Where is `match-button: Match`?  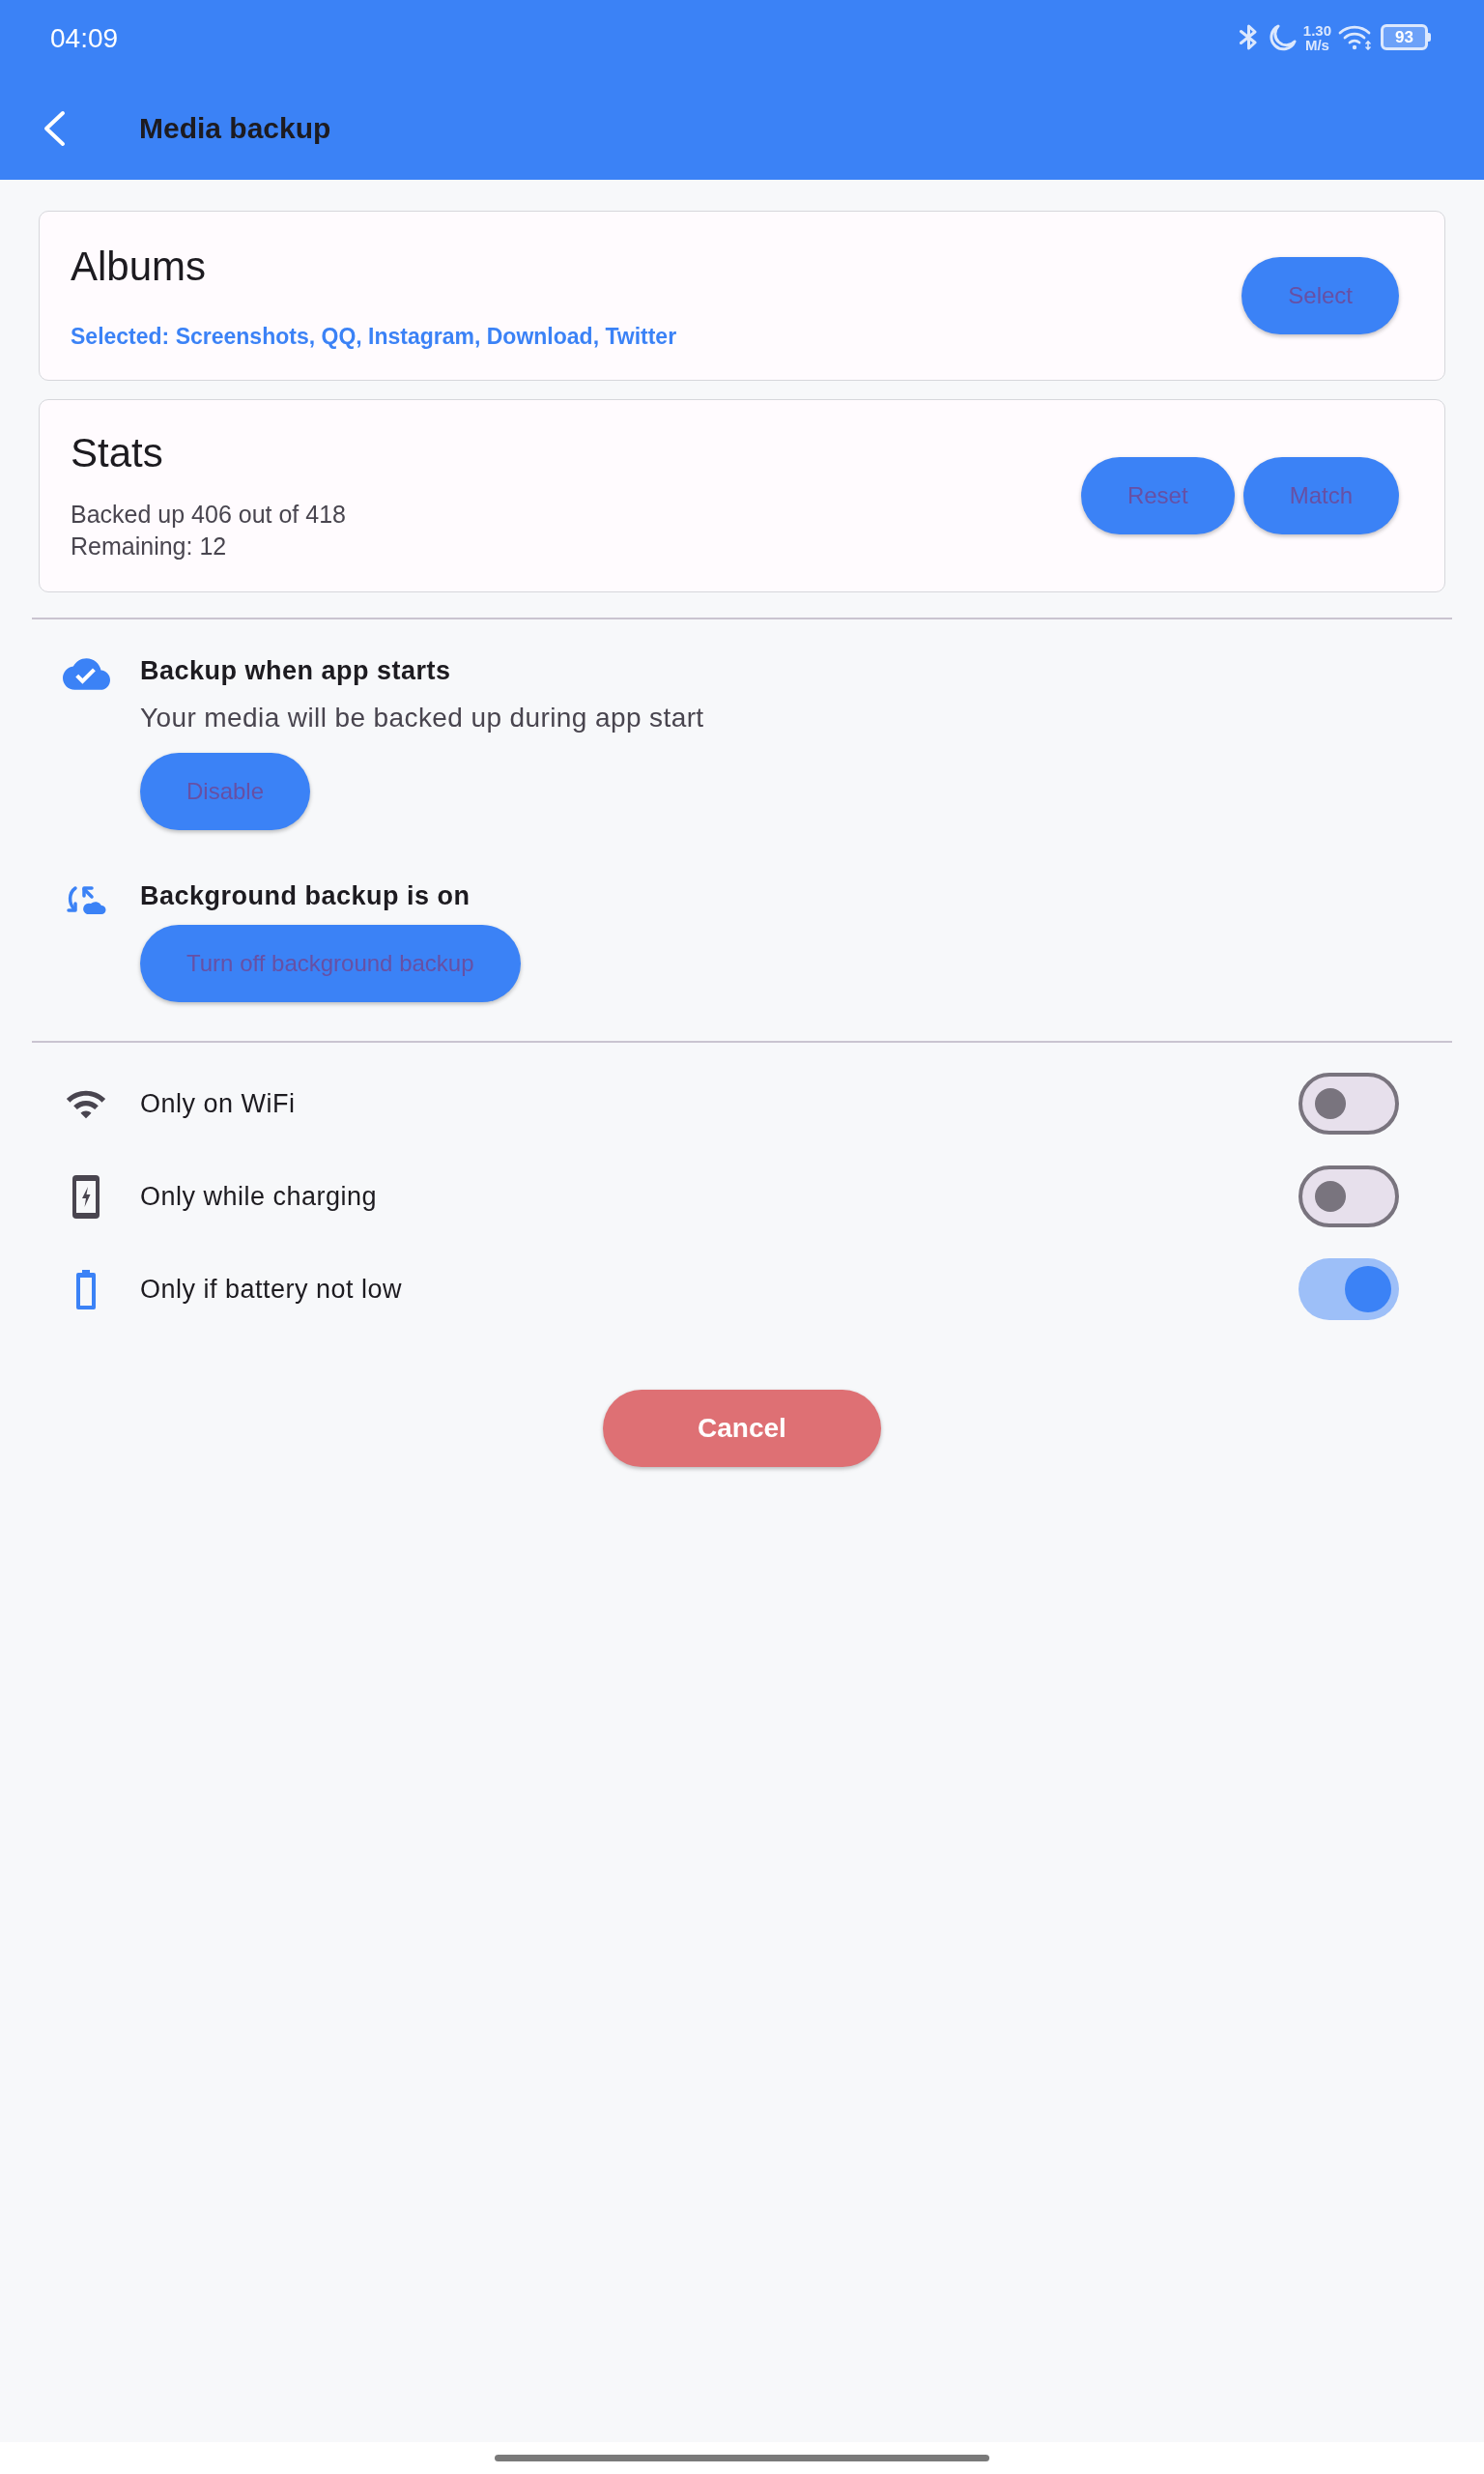 match-button: Match is located at coordinates (1320, 496).